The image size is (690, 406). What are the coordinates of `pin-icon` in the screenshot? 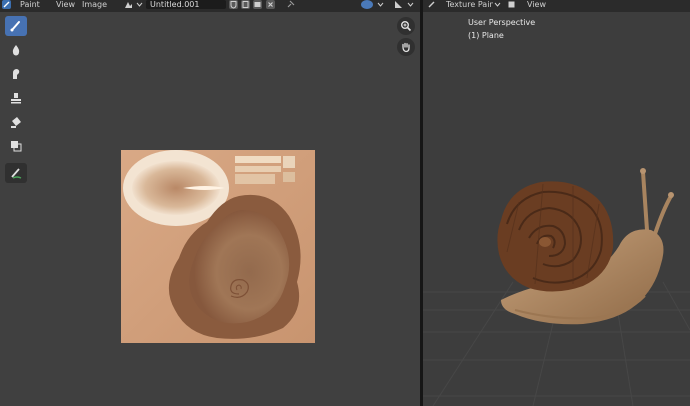 It's located at (290, 4).